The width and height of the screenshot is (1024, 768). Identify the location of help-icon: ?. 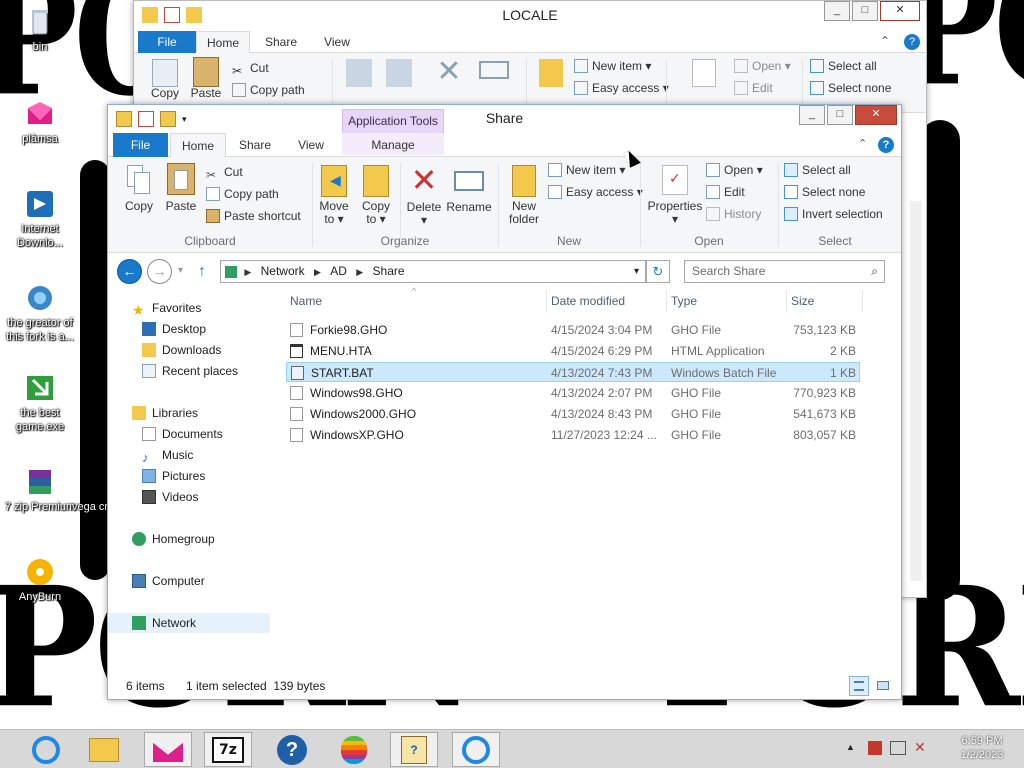
(886, 145).